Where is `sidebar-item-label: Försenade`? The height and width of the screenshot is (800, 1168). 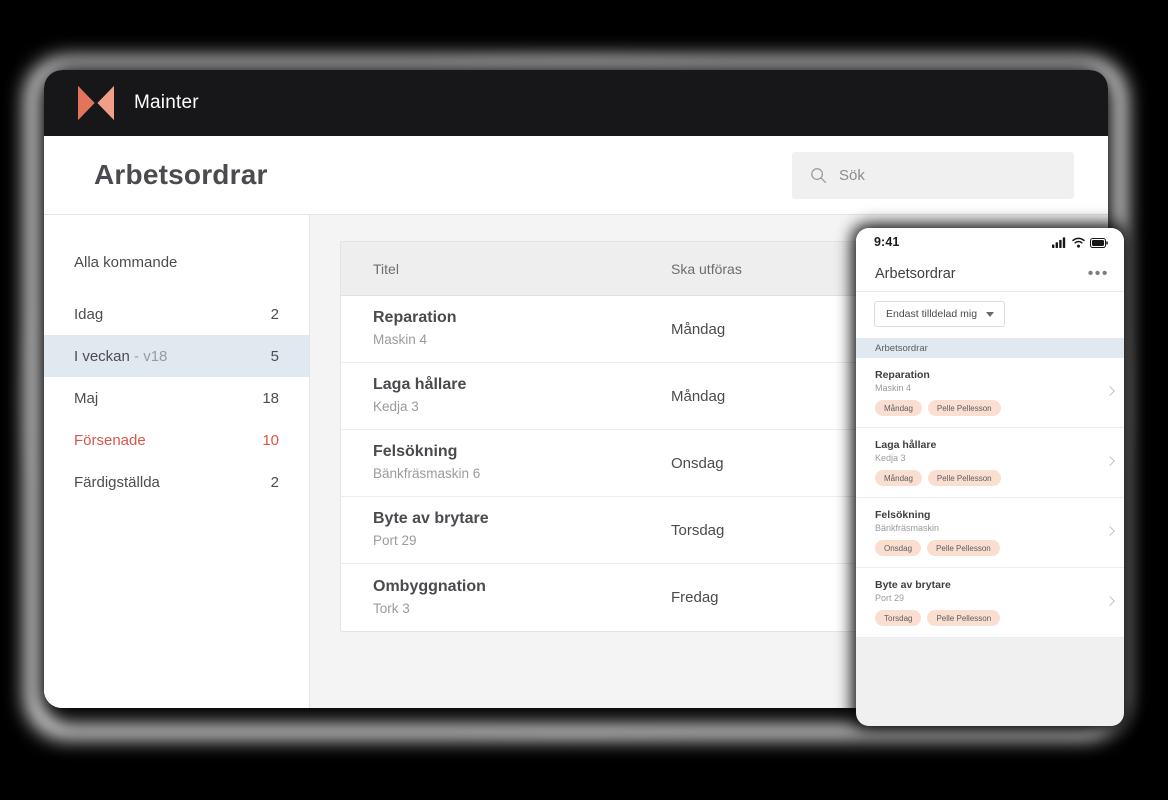 sidebar-item-label: Försenade is located at coordinates (110, 440).